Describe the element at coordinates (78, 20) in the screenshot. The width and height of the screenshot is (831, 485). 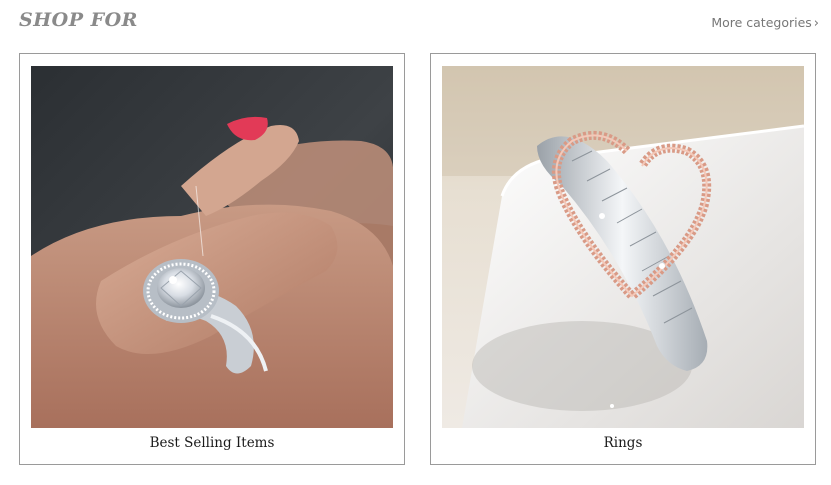
I see `section-title: SHOP FOR` at that location.